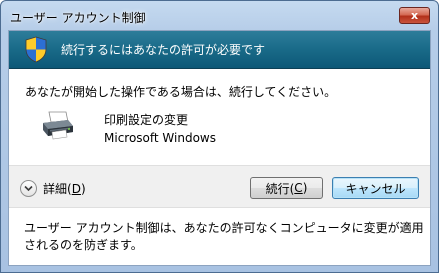 This screenshot has height=273, width=439. I want to click on warning-banner: 続行するにはあなたの許可が必要です, so click(219, 49).